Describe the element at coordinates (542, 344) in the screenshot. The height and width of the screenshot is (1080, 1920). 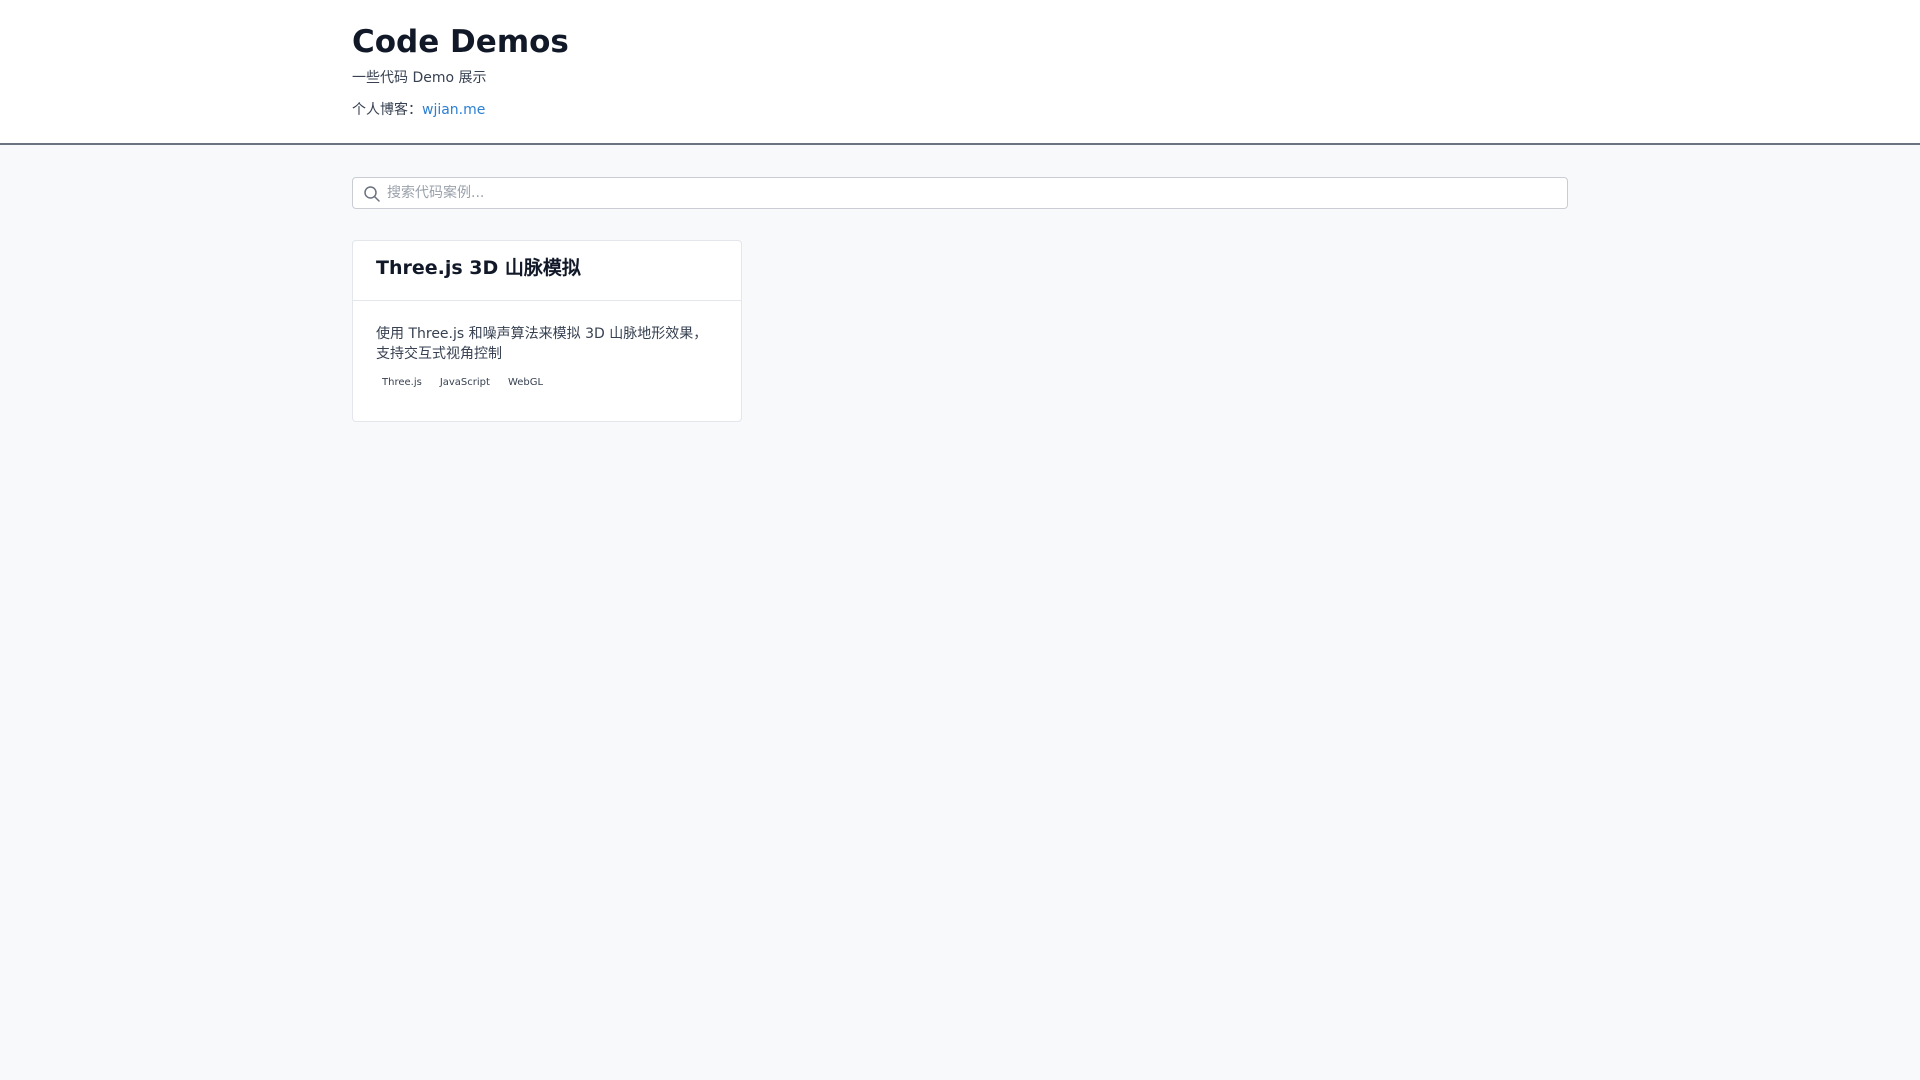
I see `card-description: 使用 Three.js 和噪声算法来模拟 3D 山脉地形效果，支持交互式视角控制` at that location.